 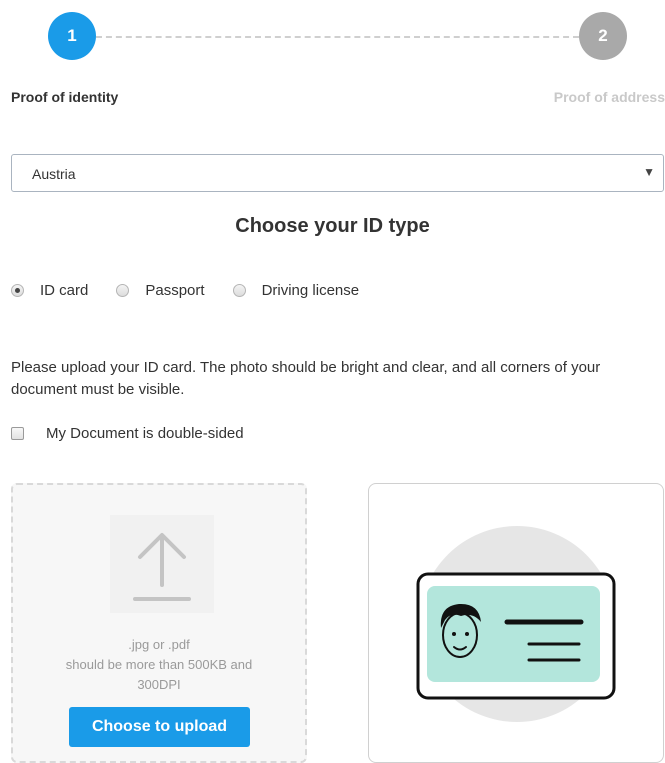 I want to click on id-type-option-driving-license: Driving license, so click(x=296, y=290).